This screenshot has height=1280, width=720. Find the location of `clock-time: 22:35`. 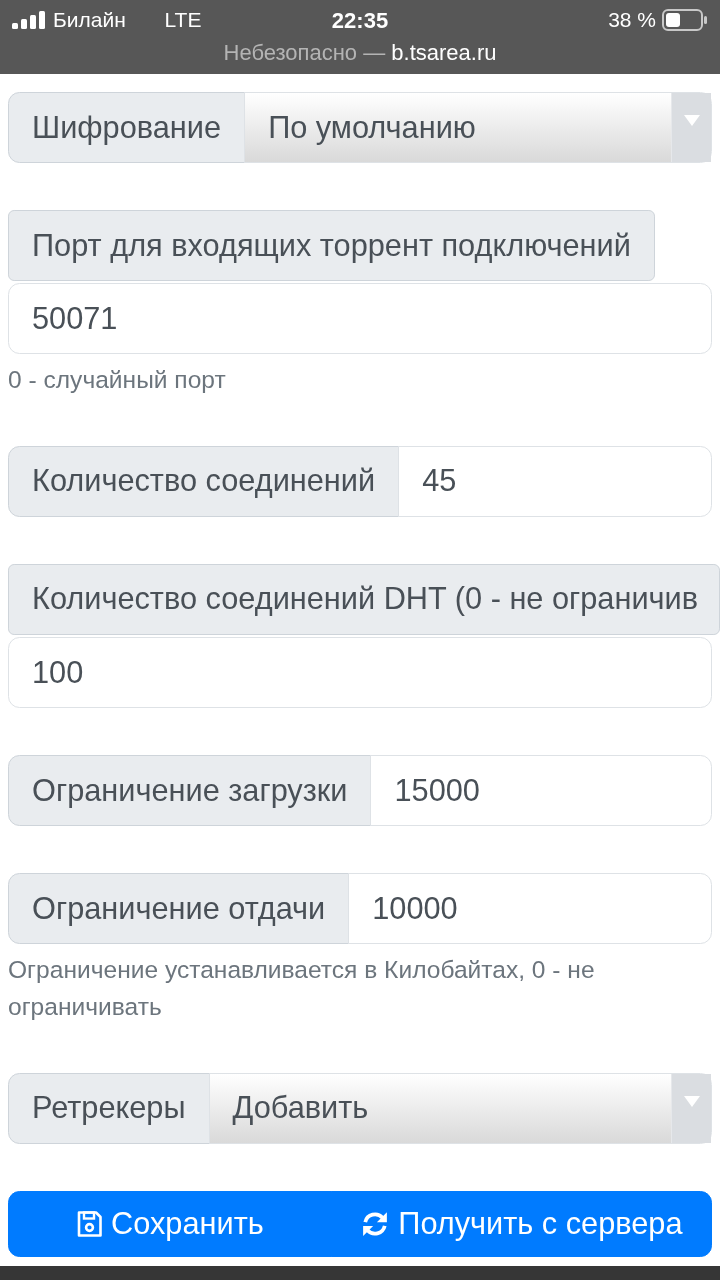

clock-time: 22:35 is located at coordinates (360, 20).